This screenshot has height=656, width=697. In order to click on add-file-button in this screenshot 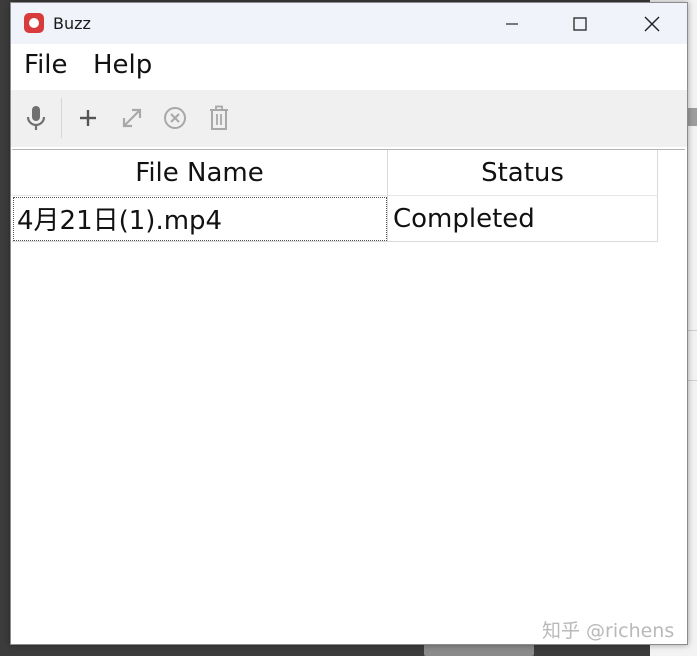, I will do `click(88, 118)`.